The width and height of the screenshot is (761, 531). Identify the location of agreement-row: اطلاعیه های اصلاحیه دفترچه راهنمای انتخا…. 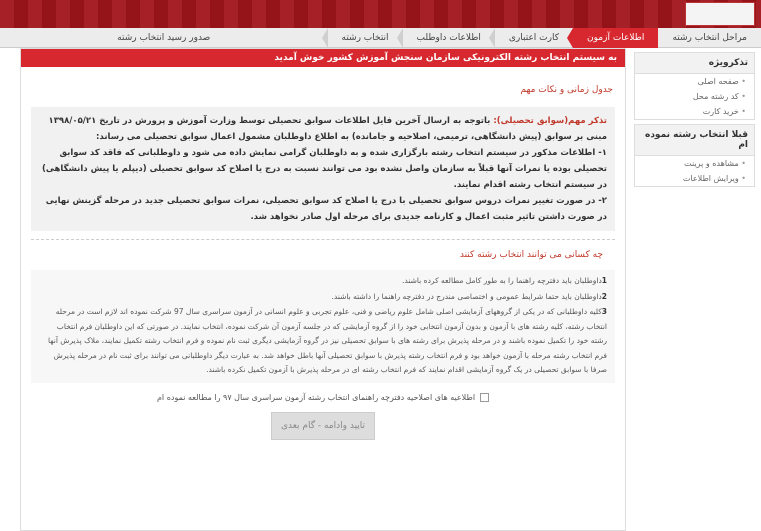
(323, 397).